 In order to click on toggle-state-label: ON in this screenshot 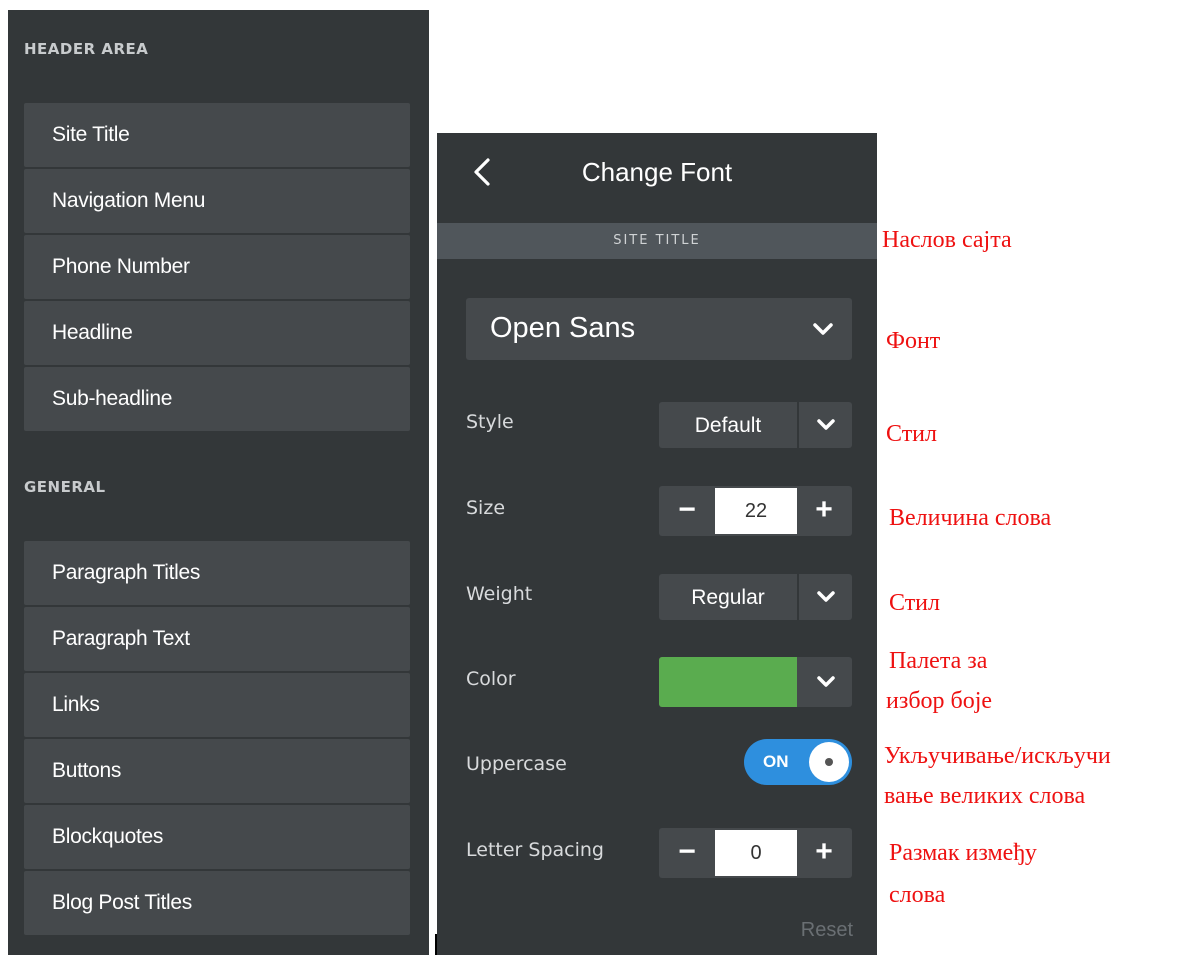, I will do `click(776, 761)`.